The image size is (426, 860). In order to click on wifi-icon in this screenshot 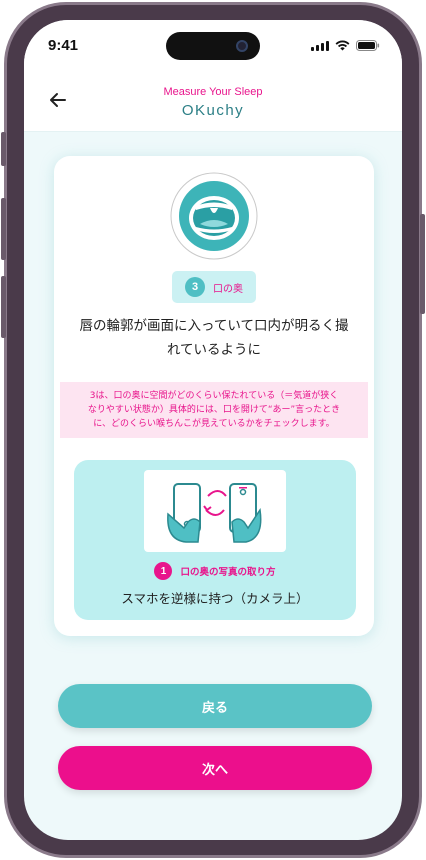, I will do `click(342, 45)`.